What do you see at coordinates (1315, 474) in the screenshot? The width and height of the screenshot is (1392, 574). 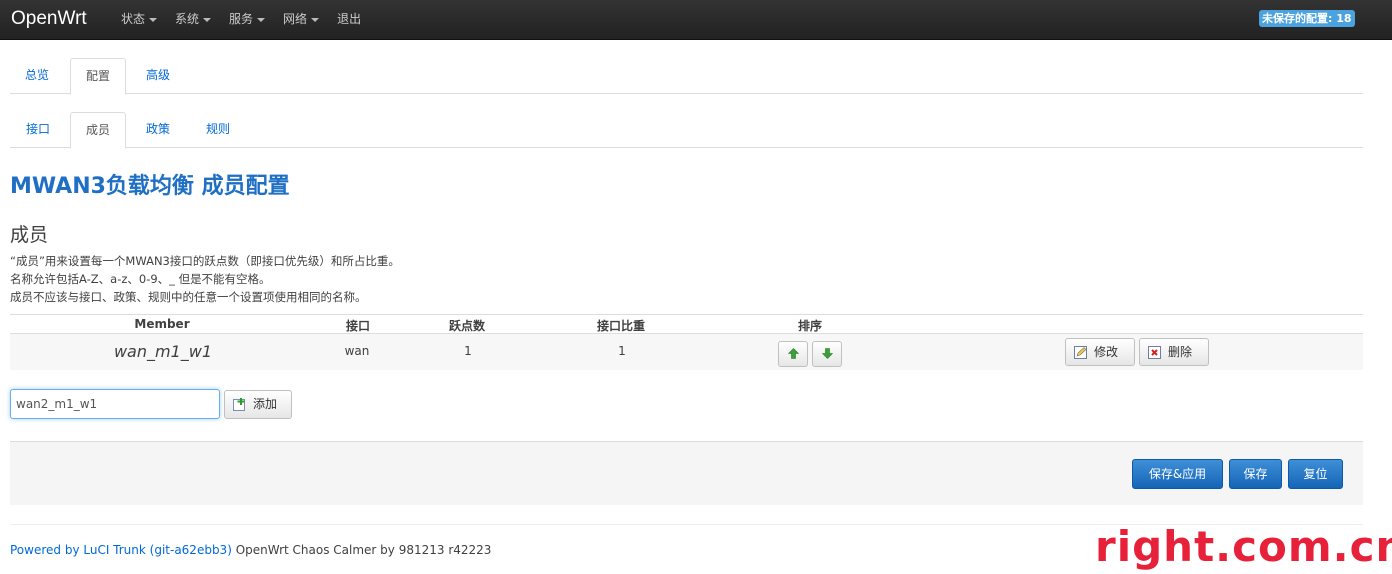 I see `reset-button: 复位` at bounding box center [1315, 474].